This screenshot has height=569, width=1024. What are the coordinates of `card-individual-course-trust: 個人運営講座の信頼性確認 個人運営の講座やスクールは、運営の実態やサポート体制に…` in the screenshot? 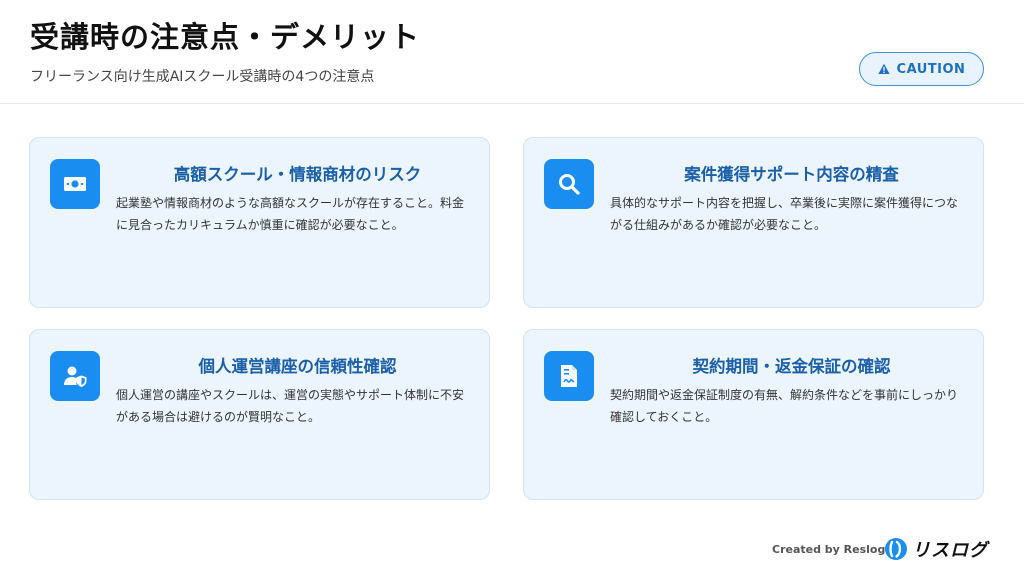 It's located at (259, 414).